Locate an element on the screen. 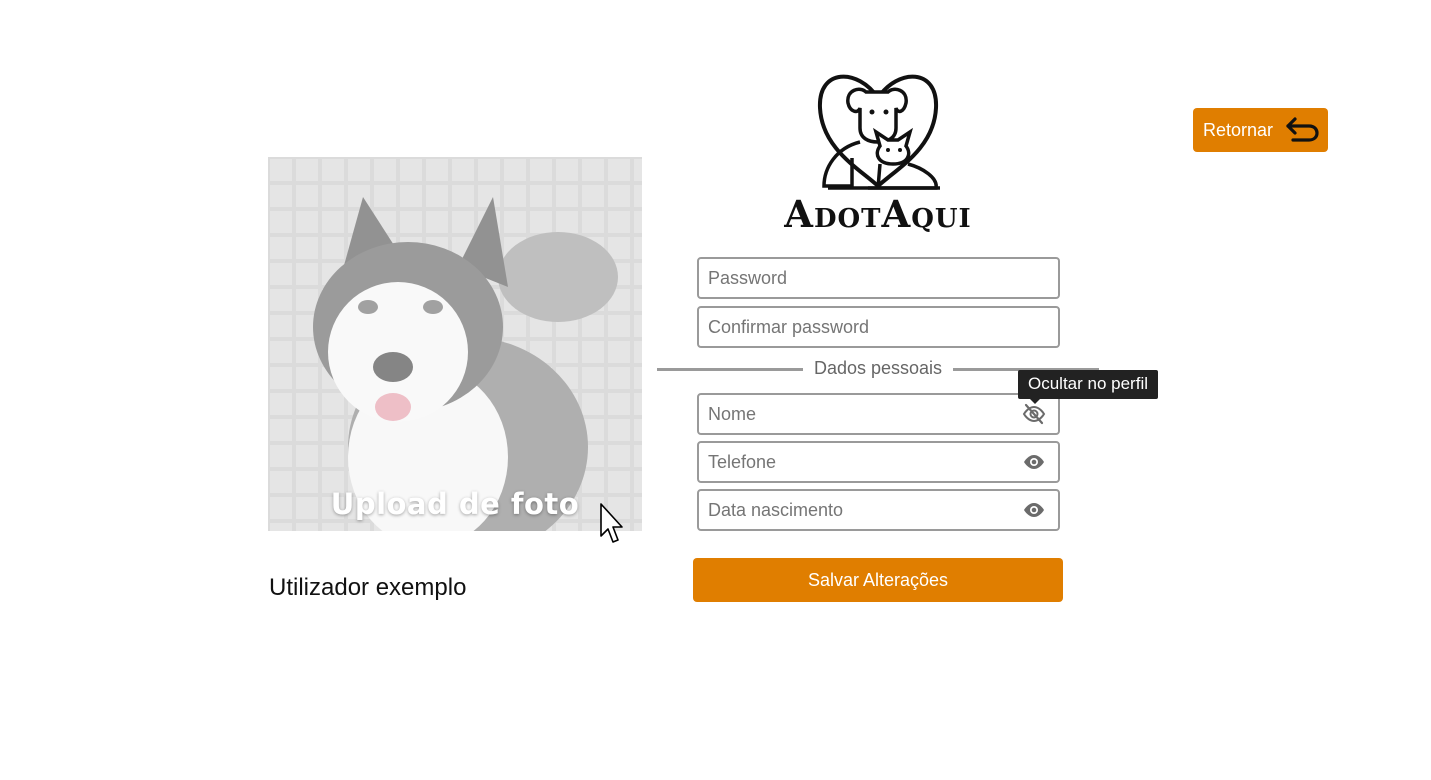 This screenshot has height=780, width=1431. adotaqui-logo: AdotAqui is located at coordinates (878, 153).